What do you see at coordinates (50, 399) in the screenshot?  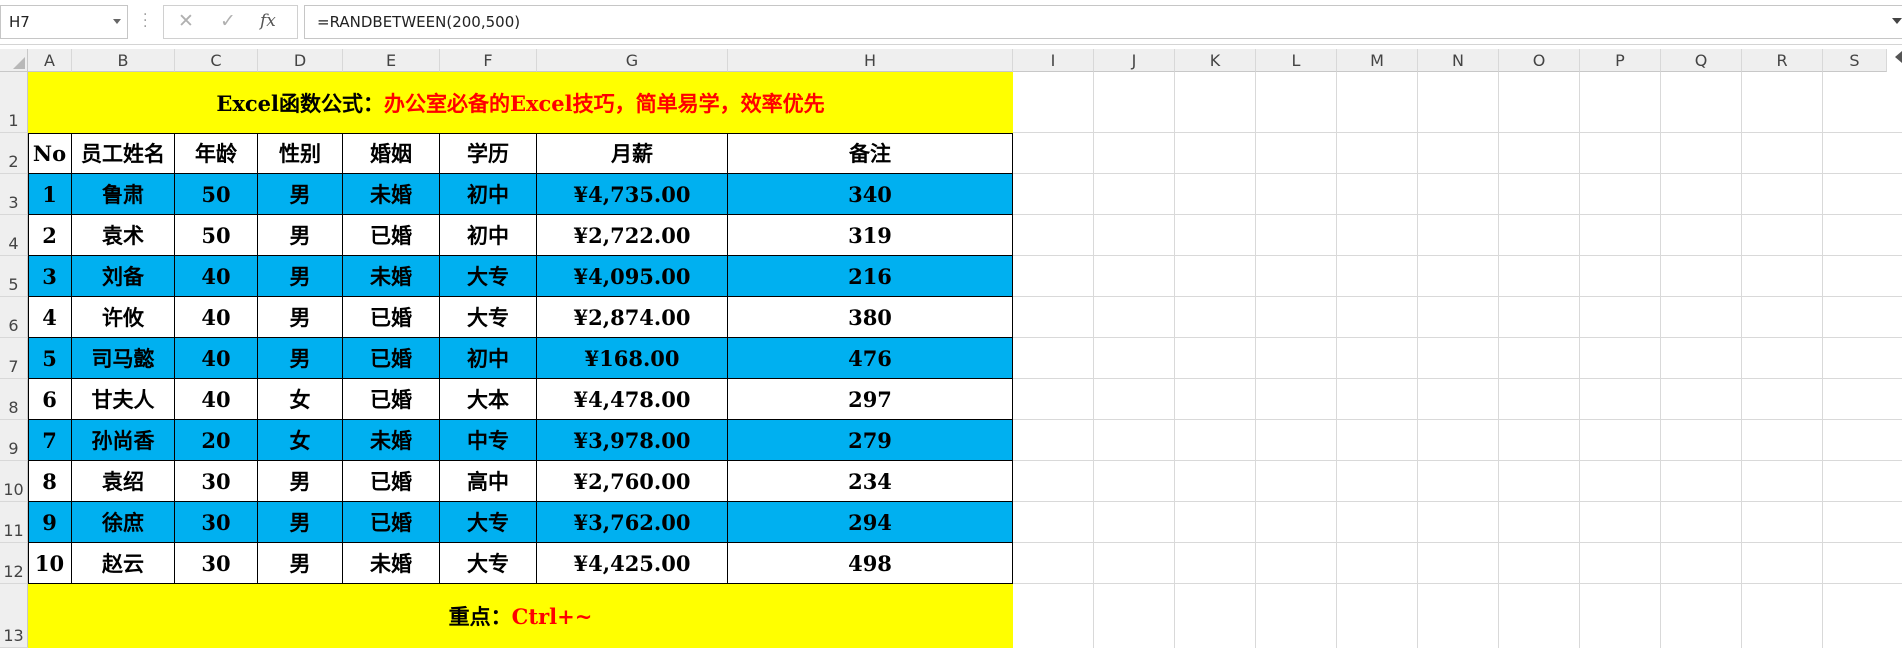 I see `cell-no: 6` at bounding box center [50, 399].